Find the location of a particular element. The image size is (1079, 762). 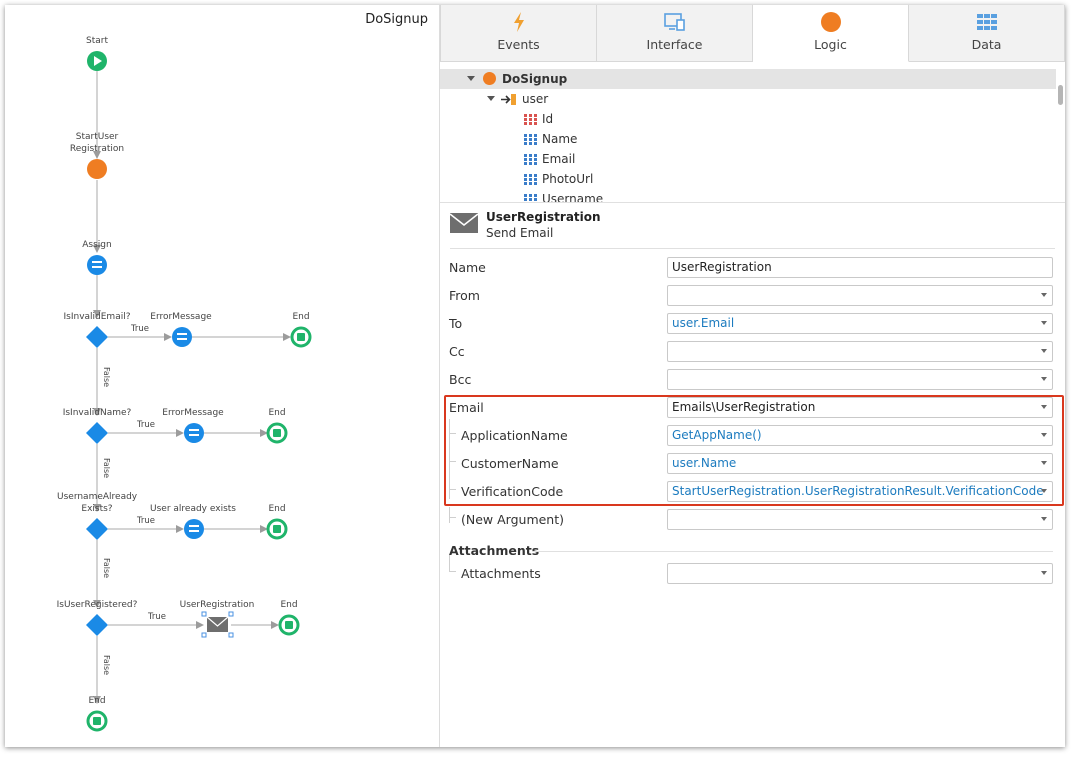

prop-row-bcc: Bcc is located at coordinates (752, 381).